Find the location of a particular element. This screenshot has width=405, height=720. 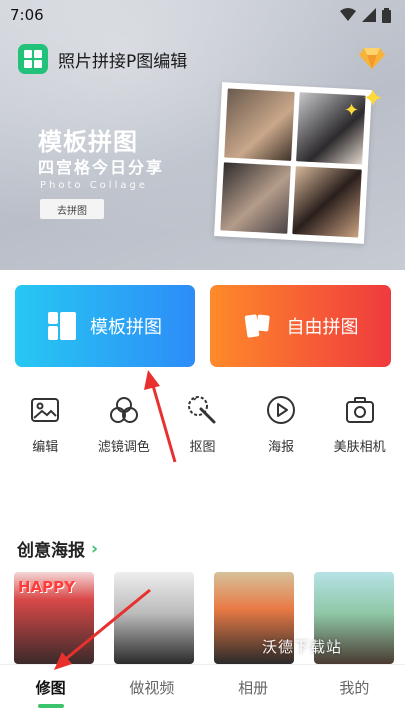

app-header: 照片拼接P图编辑 is located at coordinates (102, 59).